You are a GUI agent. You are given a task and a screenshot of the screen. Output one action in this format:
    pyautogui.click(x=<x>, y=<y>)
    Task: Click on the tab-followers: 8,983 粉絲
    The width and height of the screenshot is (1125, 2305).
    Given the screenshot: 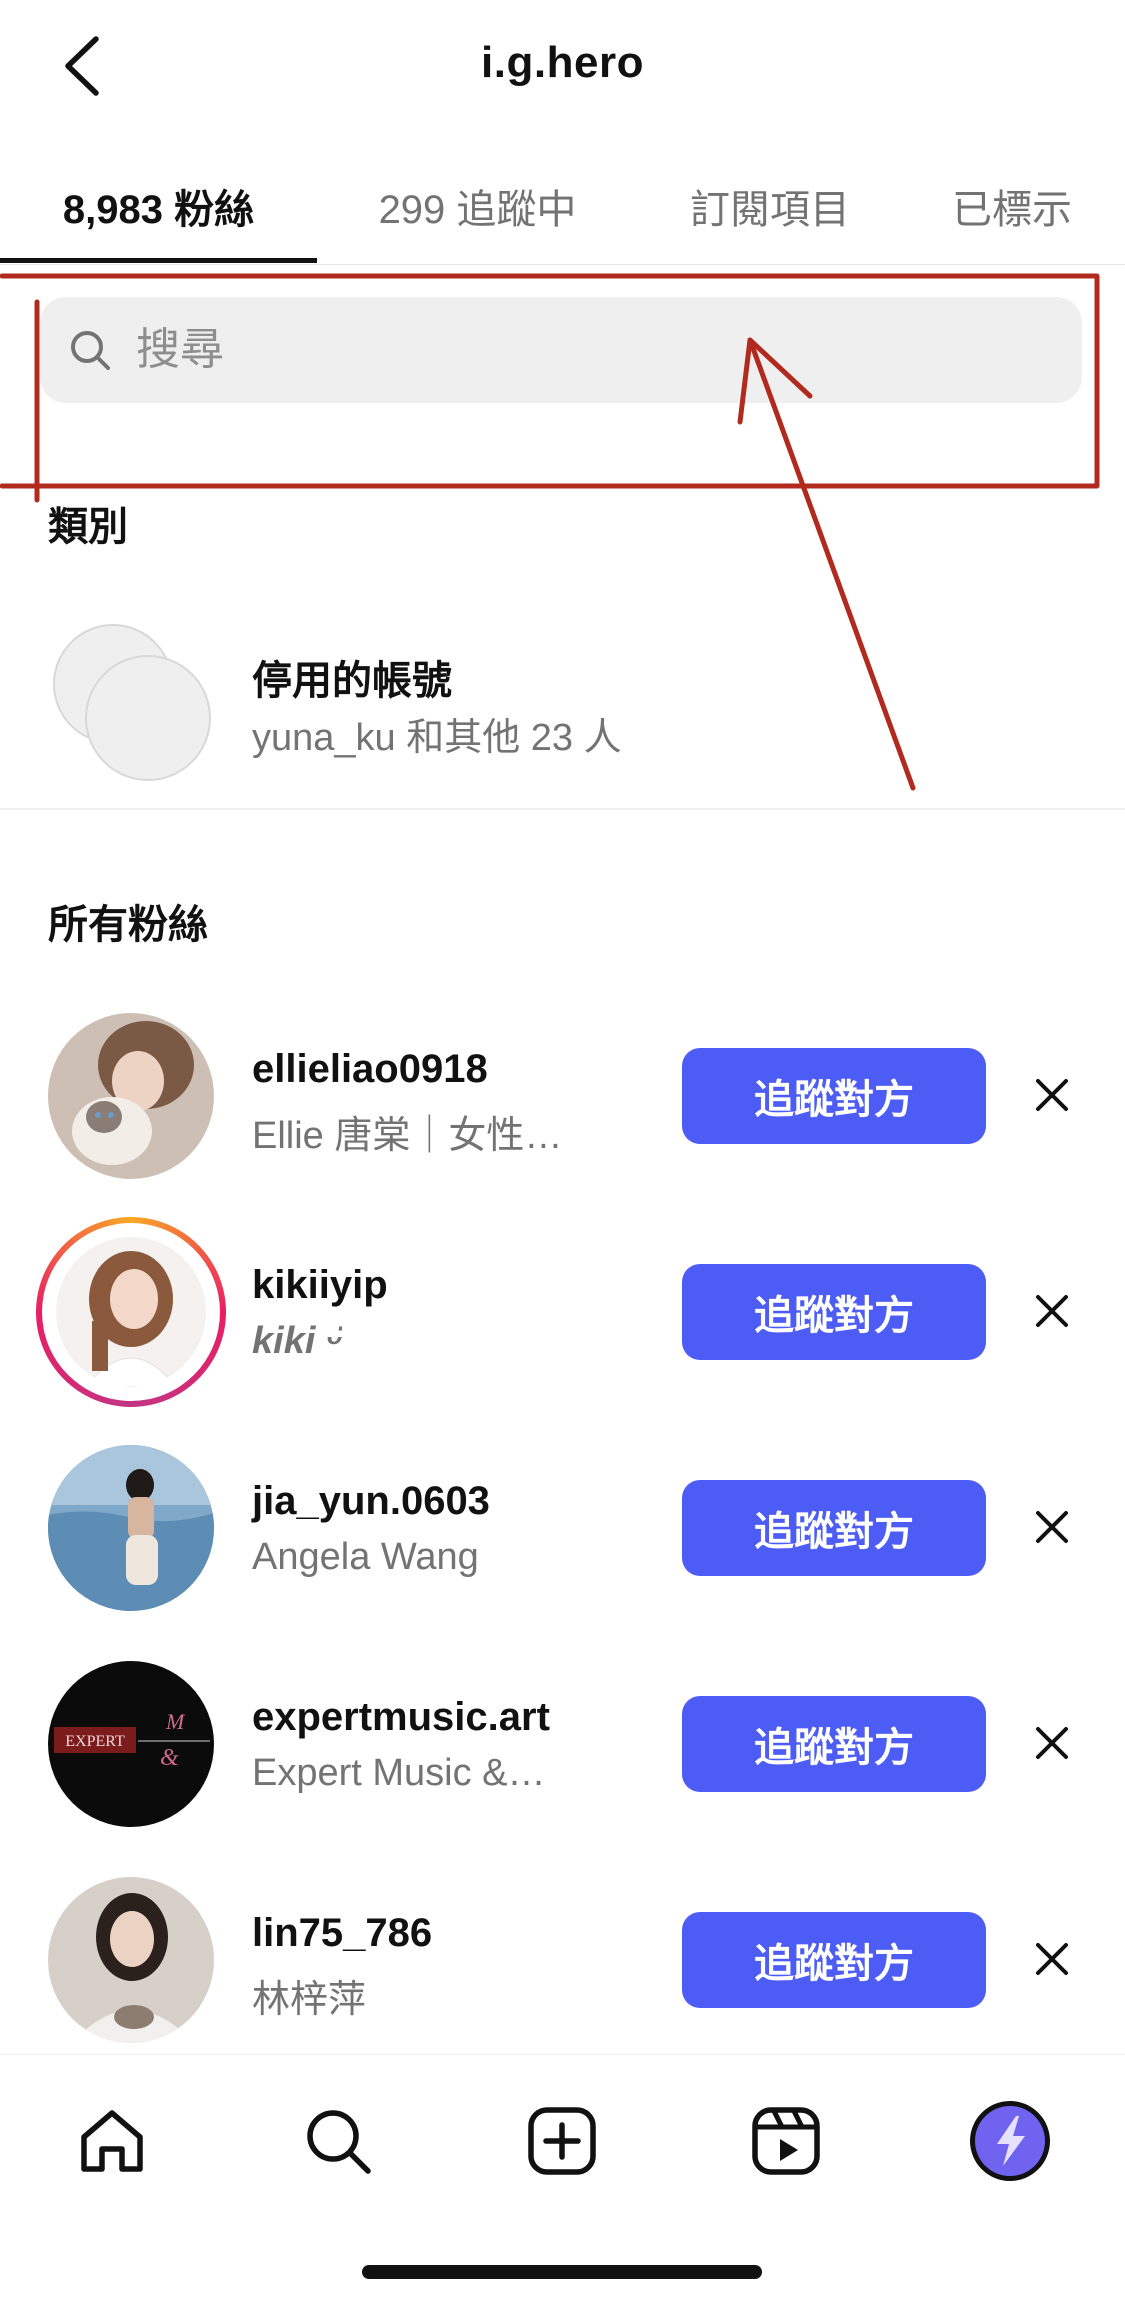 What is the action you would take?
    pyautogui.click(x=158, y=205)
    